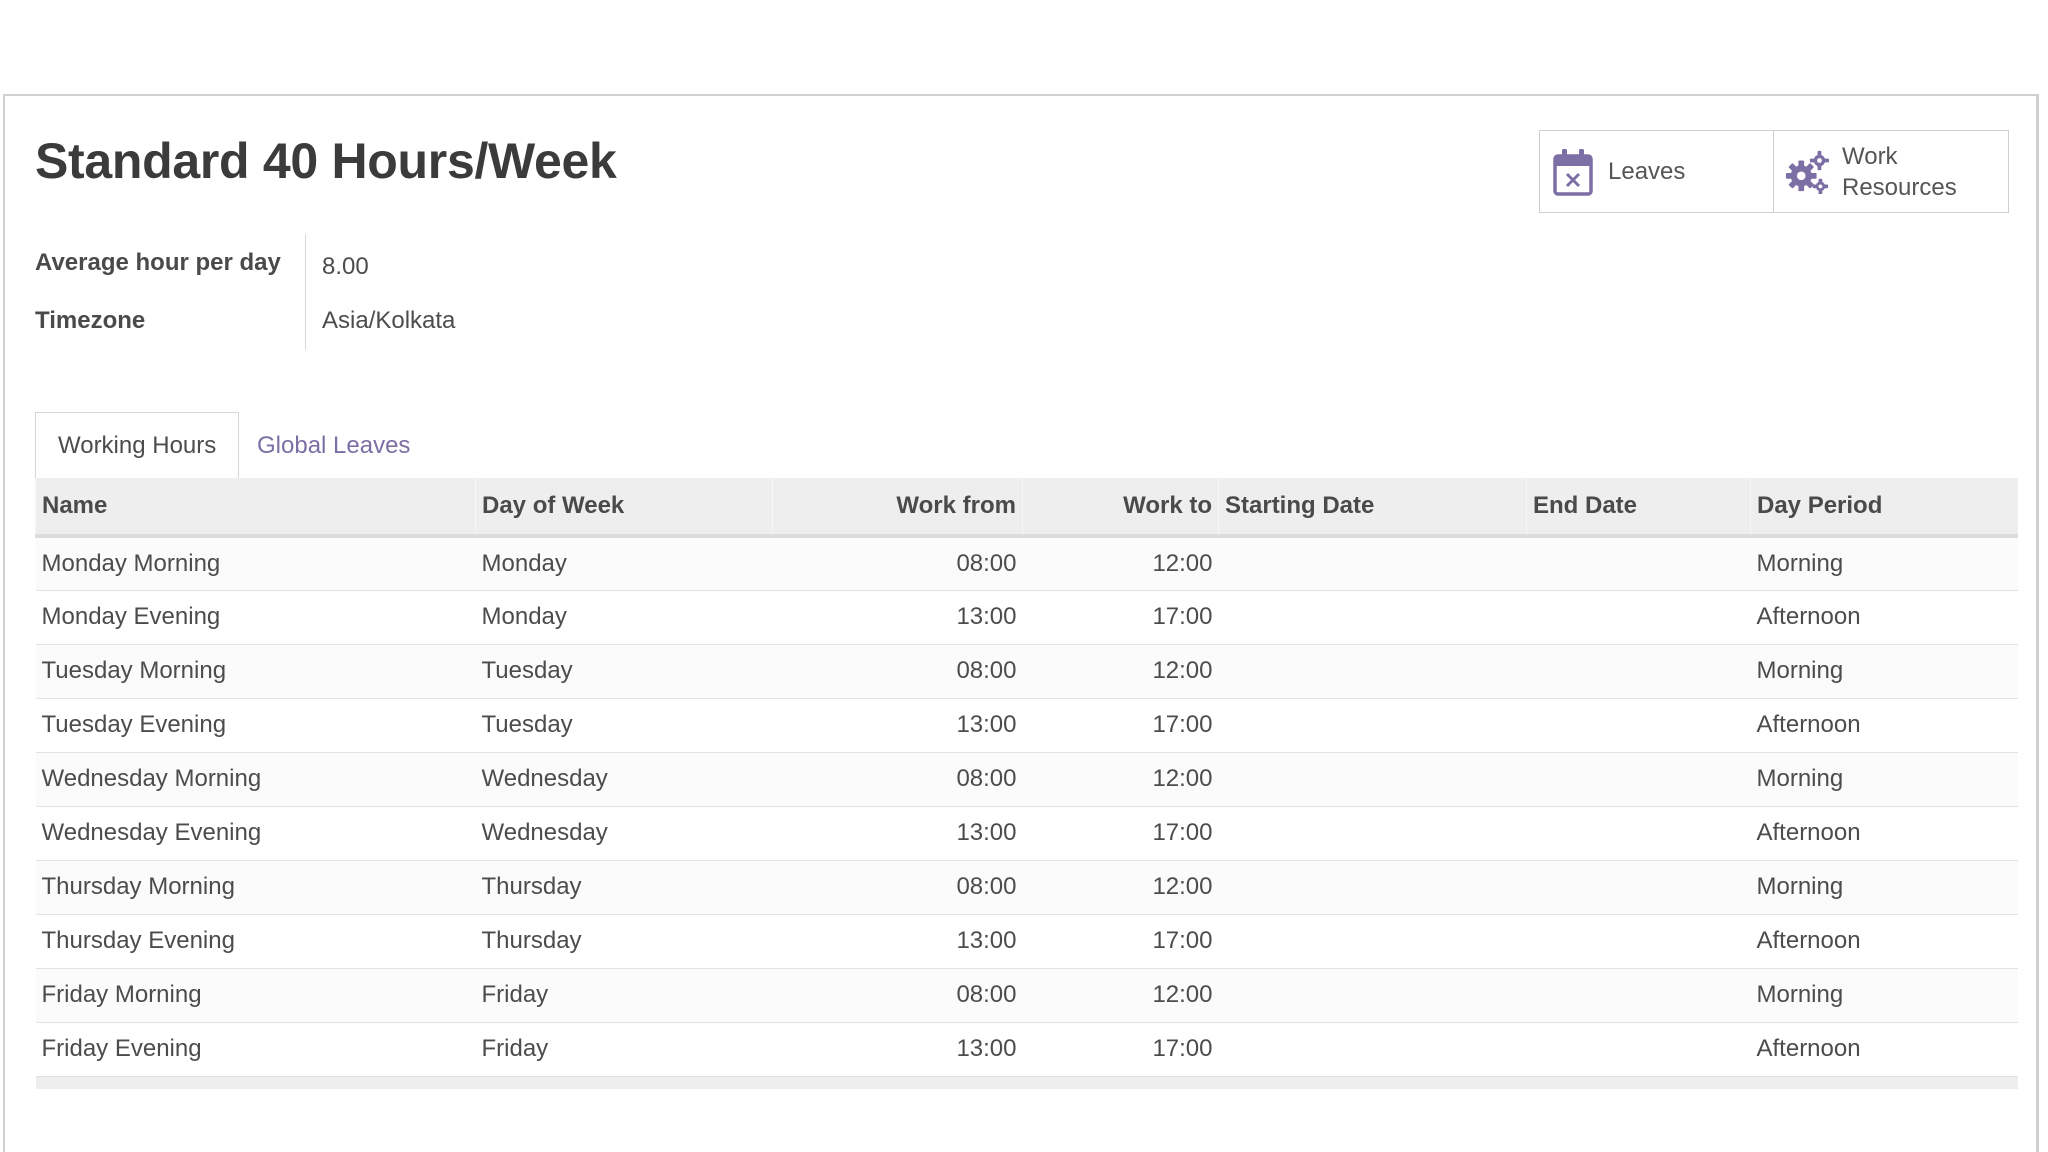  Describe the element at coordinates (337, 263) in the screenshot. I see `field-value-average-hour: 8.00` at that location.